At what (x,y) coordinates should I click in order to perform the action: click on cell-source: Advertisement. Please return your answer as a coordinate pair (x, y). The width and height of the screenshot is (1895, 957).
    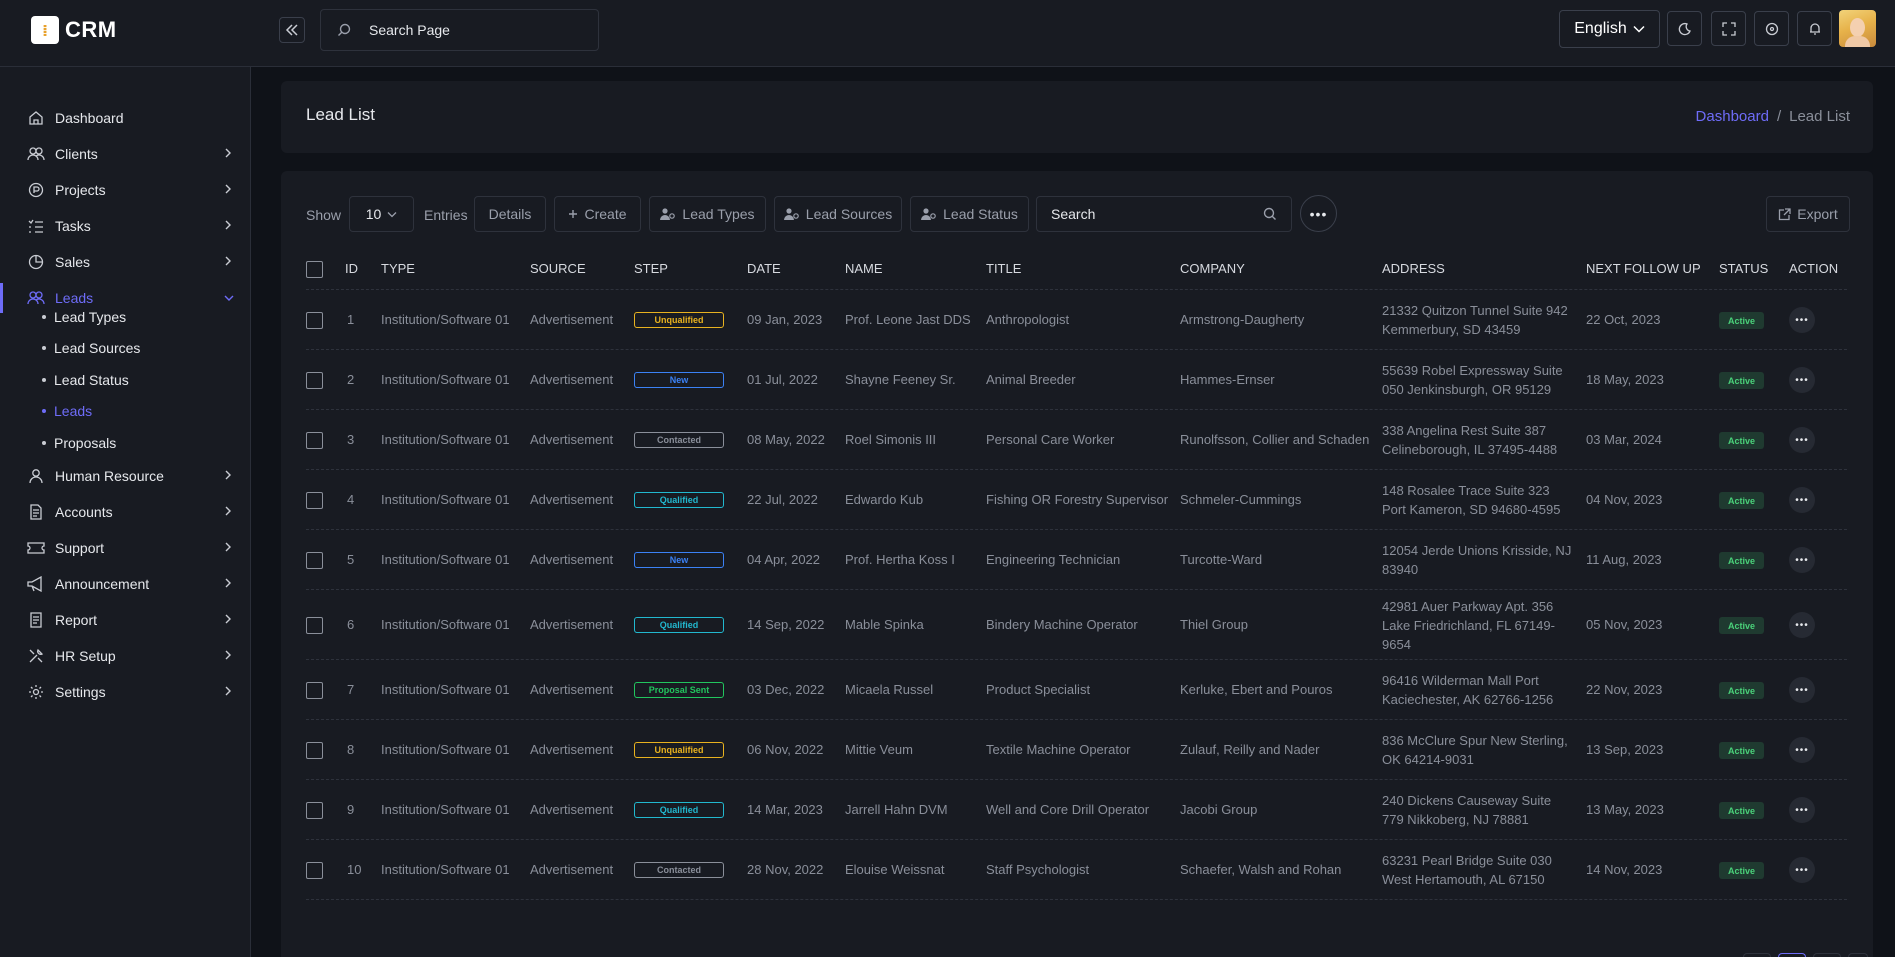
    Looking at the image, I should click on (572, 869).